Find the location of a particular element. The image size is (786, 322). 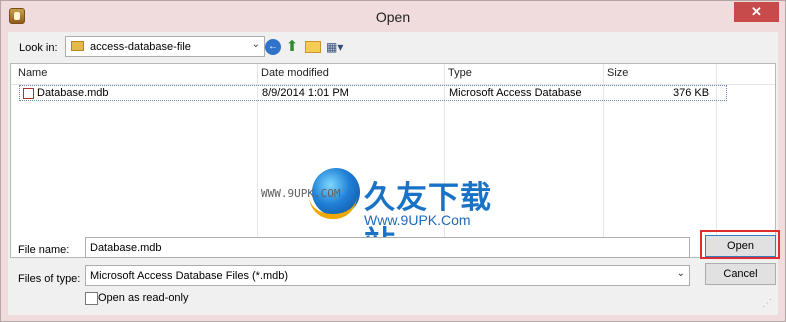

file-date: 8/9/2014 1:01 PM is located at coordinates (305, 93).